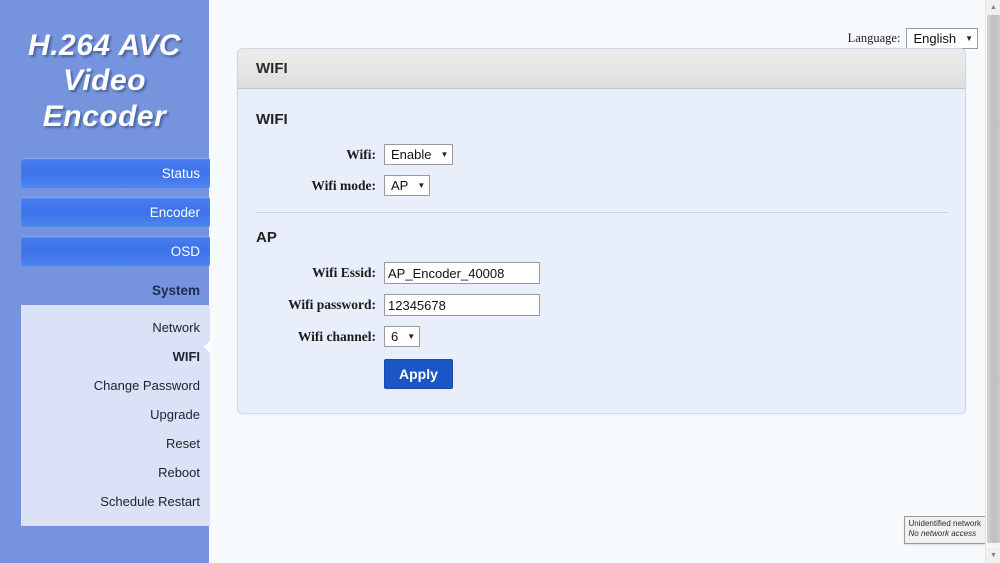 This screenshot has height=563, width=1000. What do you see at coordinates (601, 273) in the screenshot?
I see `field-row-wifi-essid: Wifi Essid:` at bounding box center [601, 273].